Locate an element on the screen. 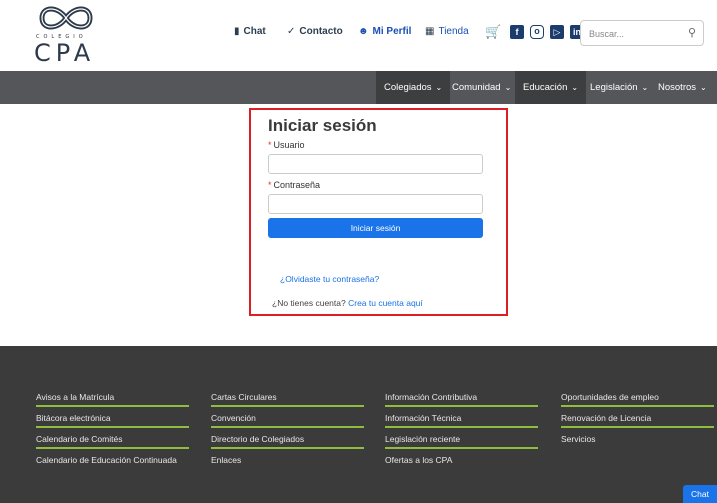 Image resolution: width=717 pixels, height=503 pixels. footer-link: Ofertas a los CPA is located at coordinates (461, 463).